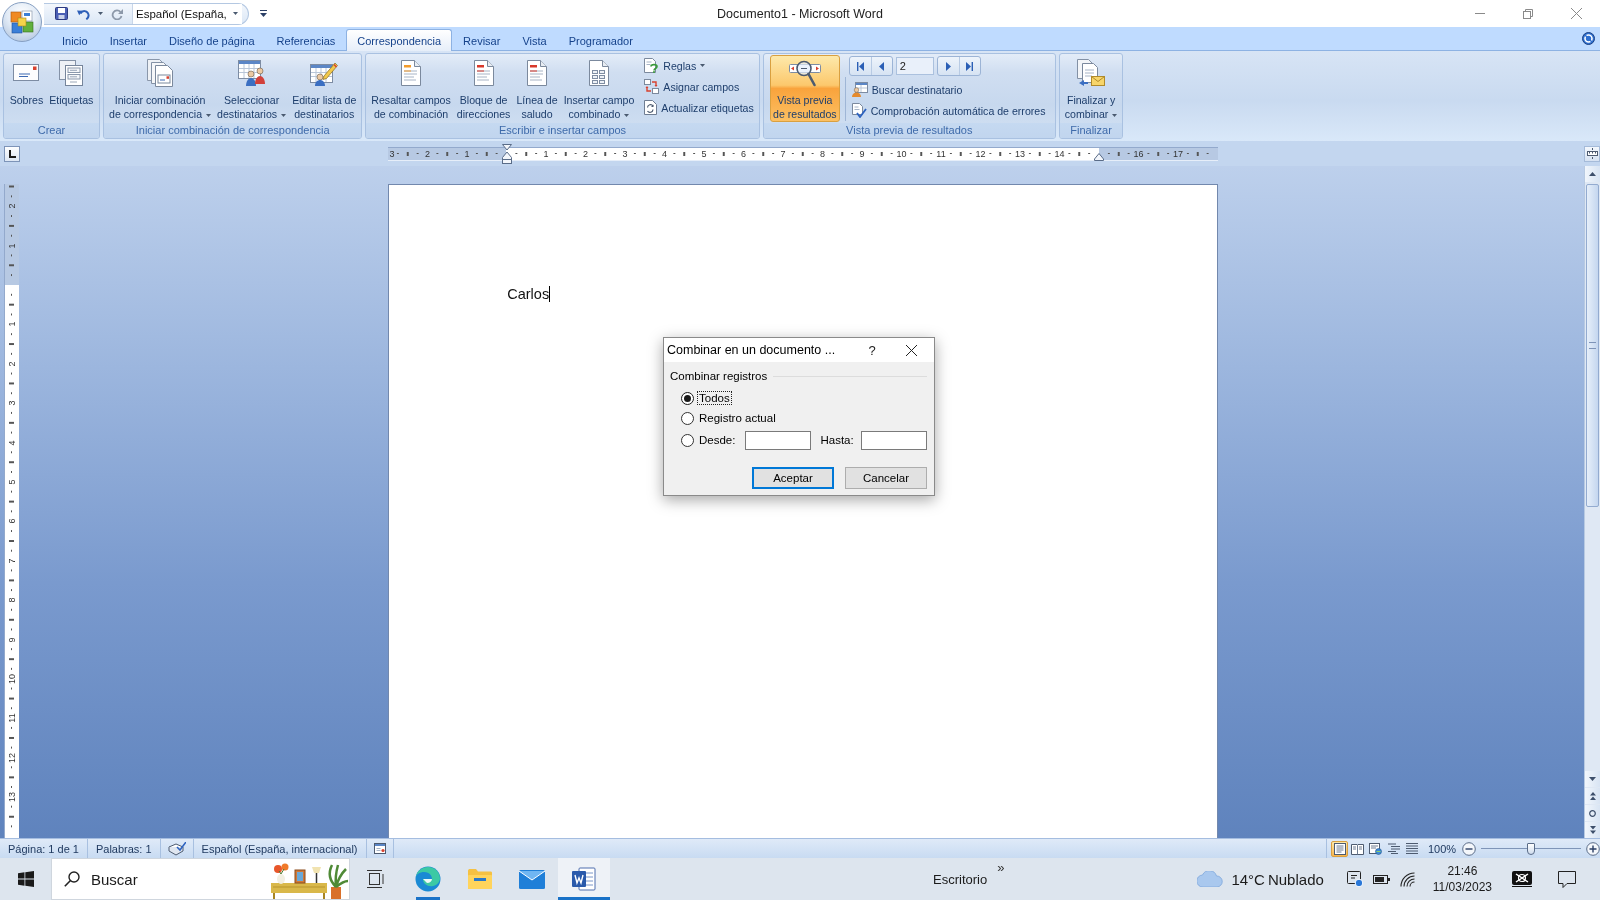 This screenshot has width=1600, height=900. What do you see at coordinates (61, 13) in the screenshot?
I see `save-button` at bounding box center [61, 13].